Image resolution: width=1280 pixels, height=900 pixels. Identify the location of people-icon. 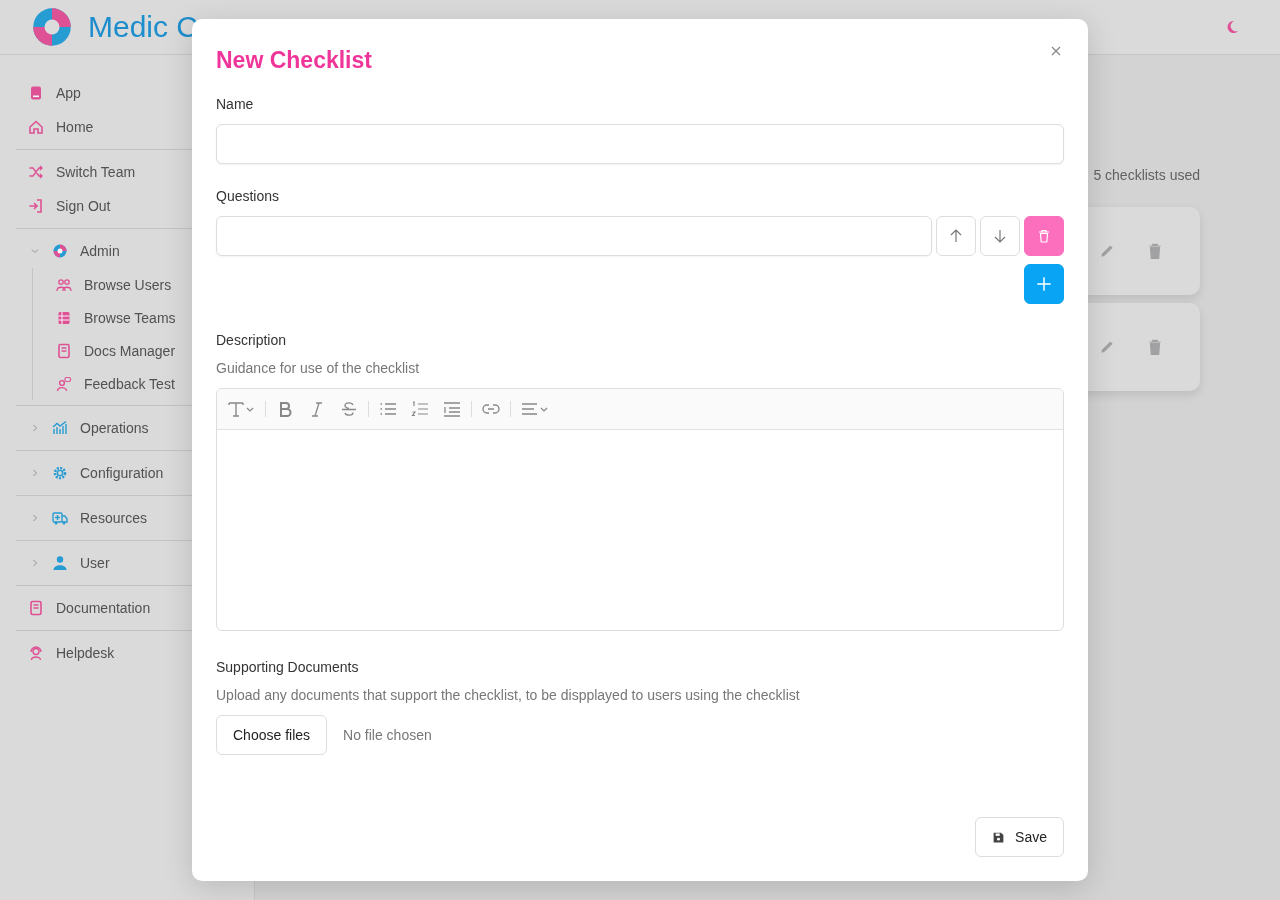
(64, 284).